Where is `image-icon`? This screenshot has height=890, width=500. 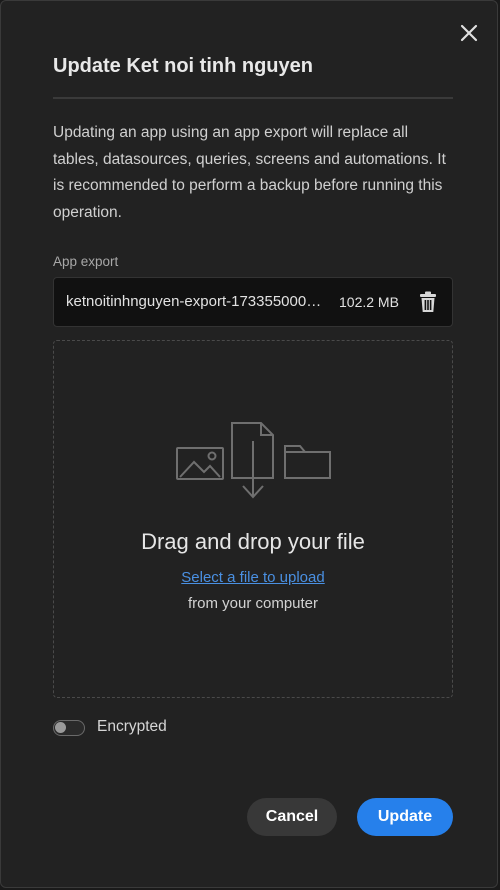
image-icon is located at coordinates (200, 463).